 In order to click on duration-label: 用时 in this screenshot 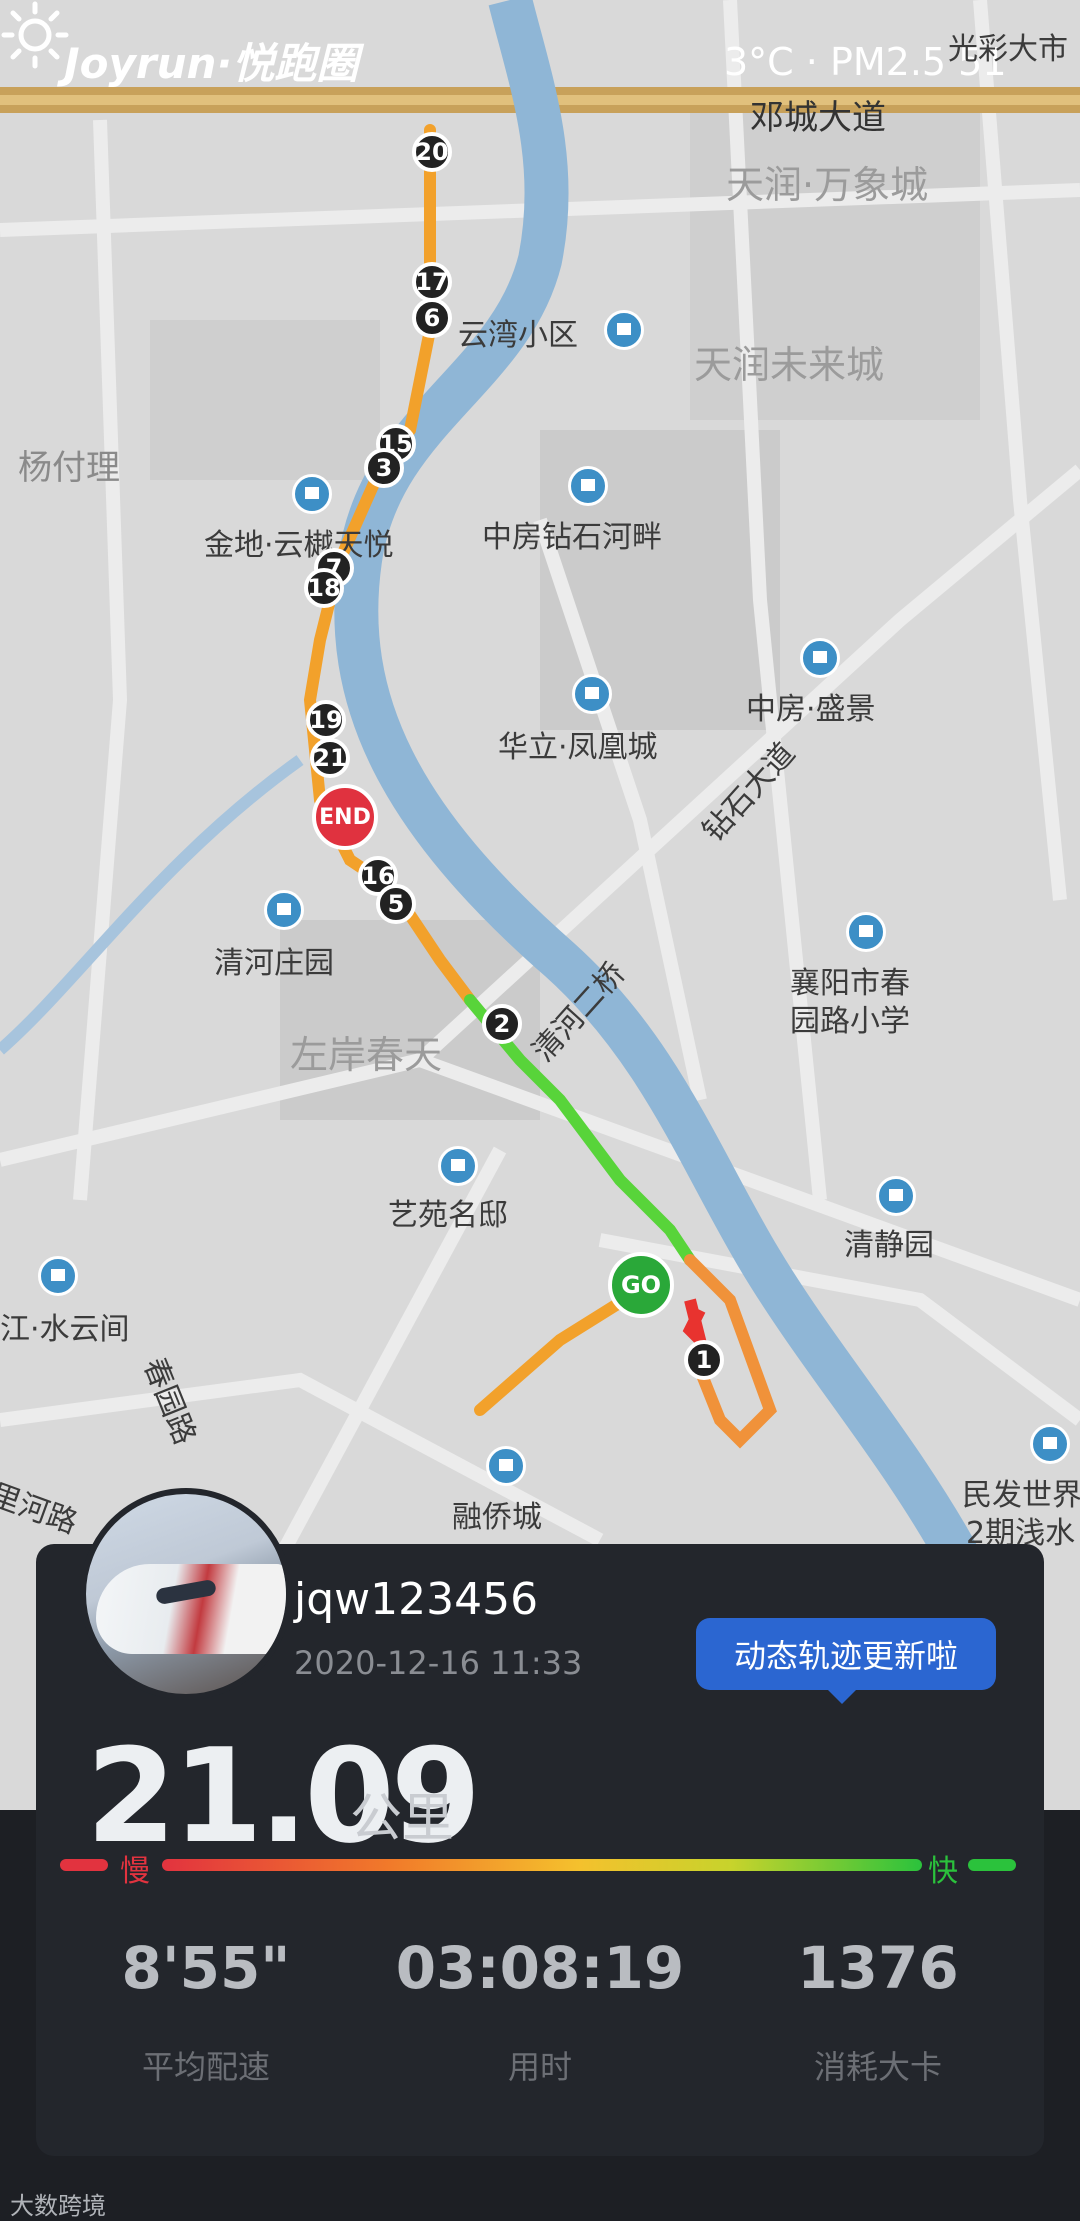, I will do `click(539, 2067)`.